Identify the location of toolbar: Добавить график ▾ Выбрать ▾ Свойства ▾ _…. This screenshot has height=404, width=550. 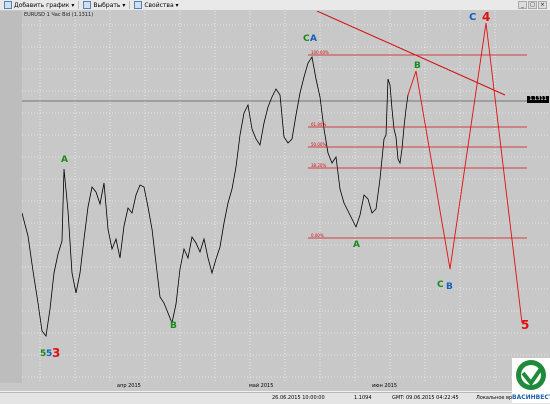
(275, 5).